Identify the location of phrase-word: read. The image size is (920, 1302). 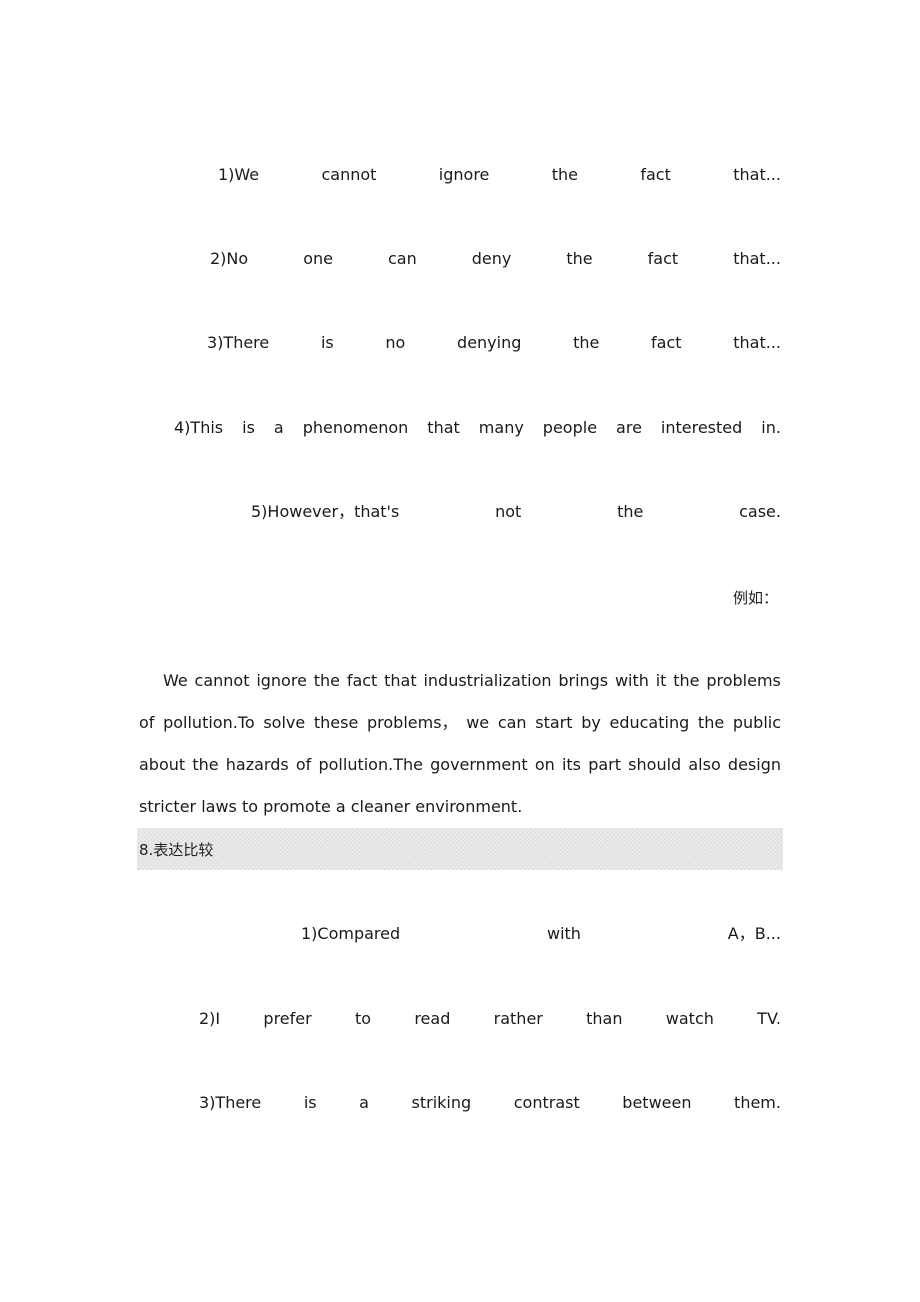
(432, 1018).